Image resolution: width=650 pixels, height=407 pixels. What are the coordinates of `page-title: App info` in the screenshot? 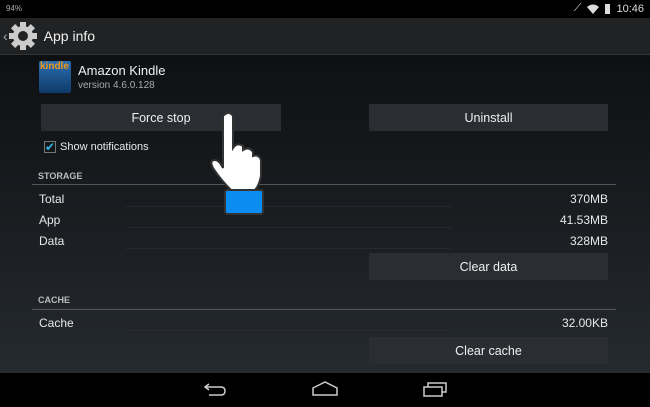 It's located at (69, 36).